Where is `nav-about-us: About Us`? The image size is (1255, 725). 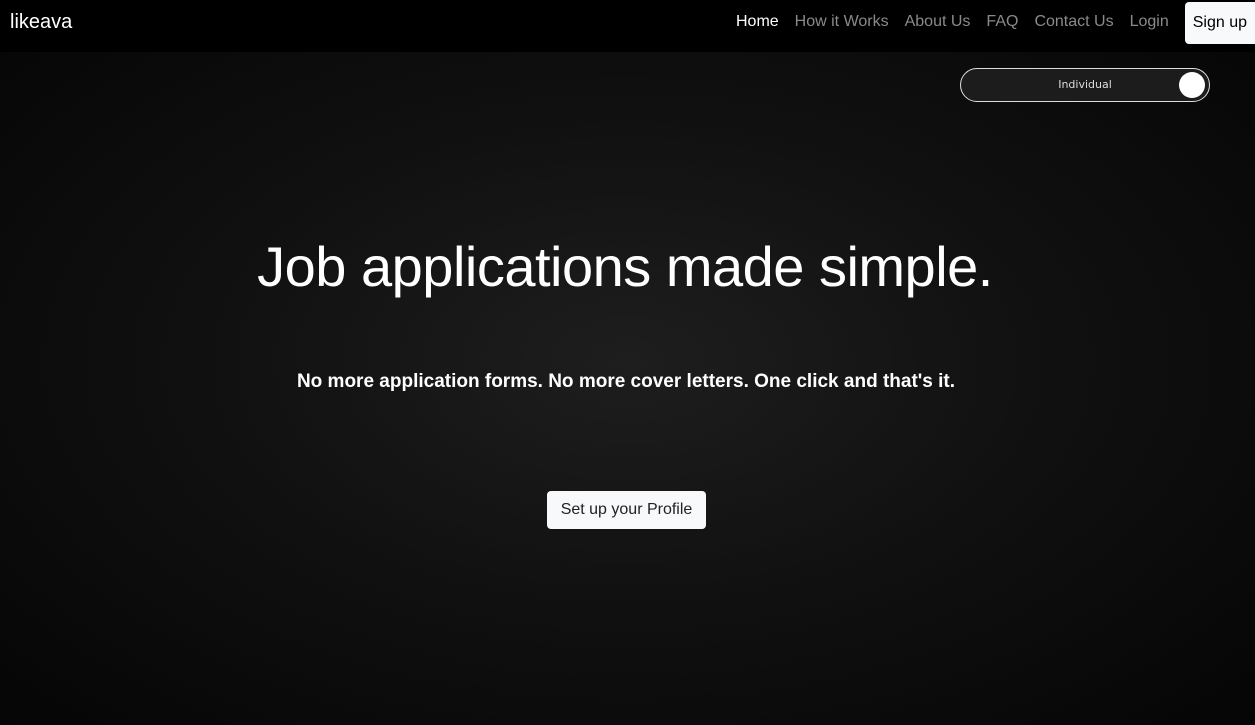
nav-about-us: About Us is located at coordinates (938, 22).